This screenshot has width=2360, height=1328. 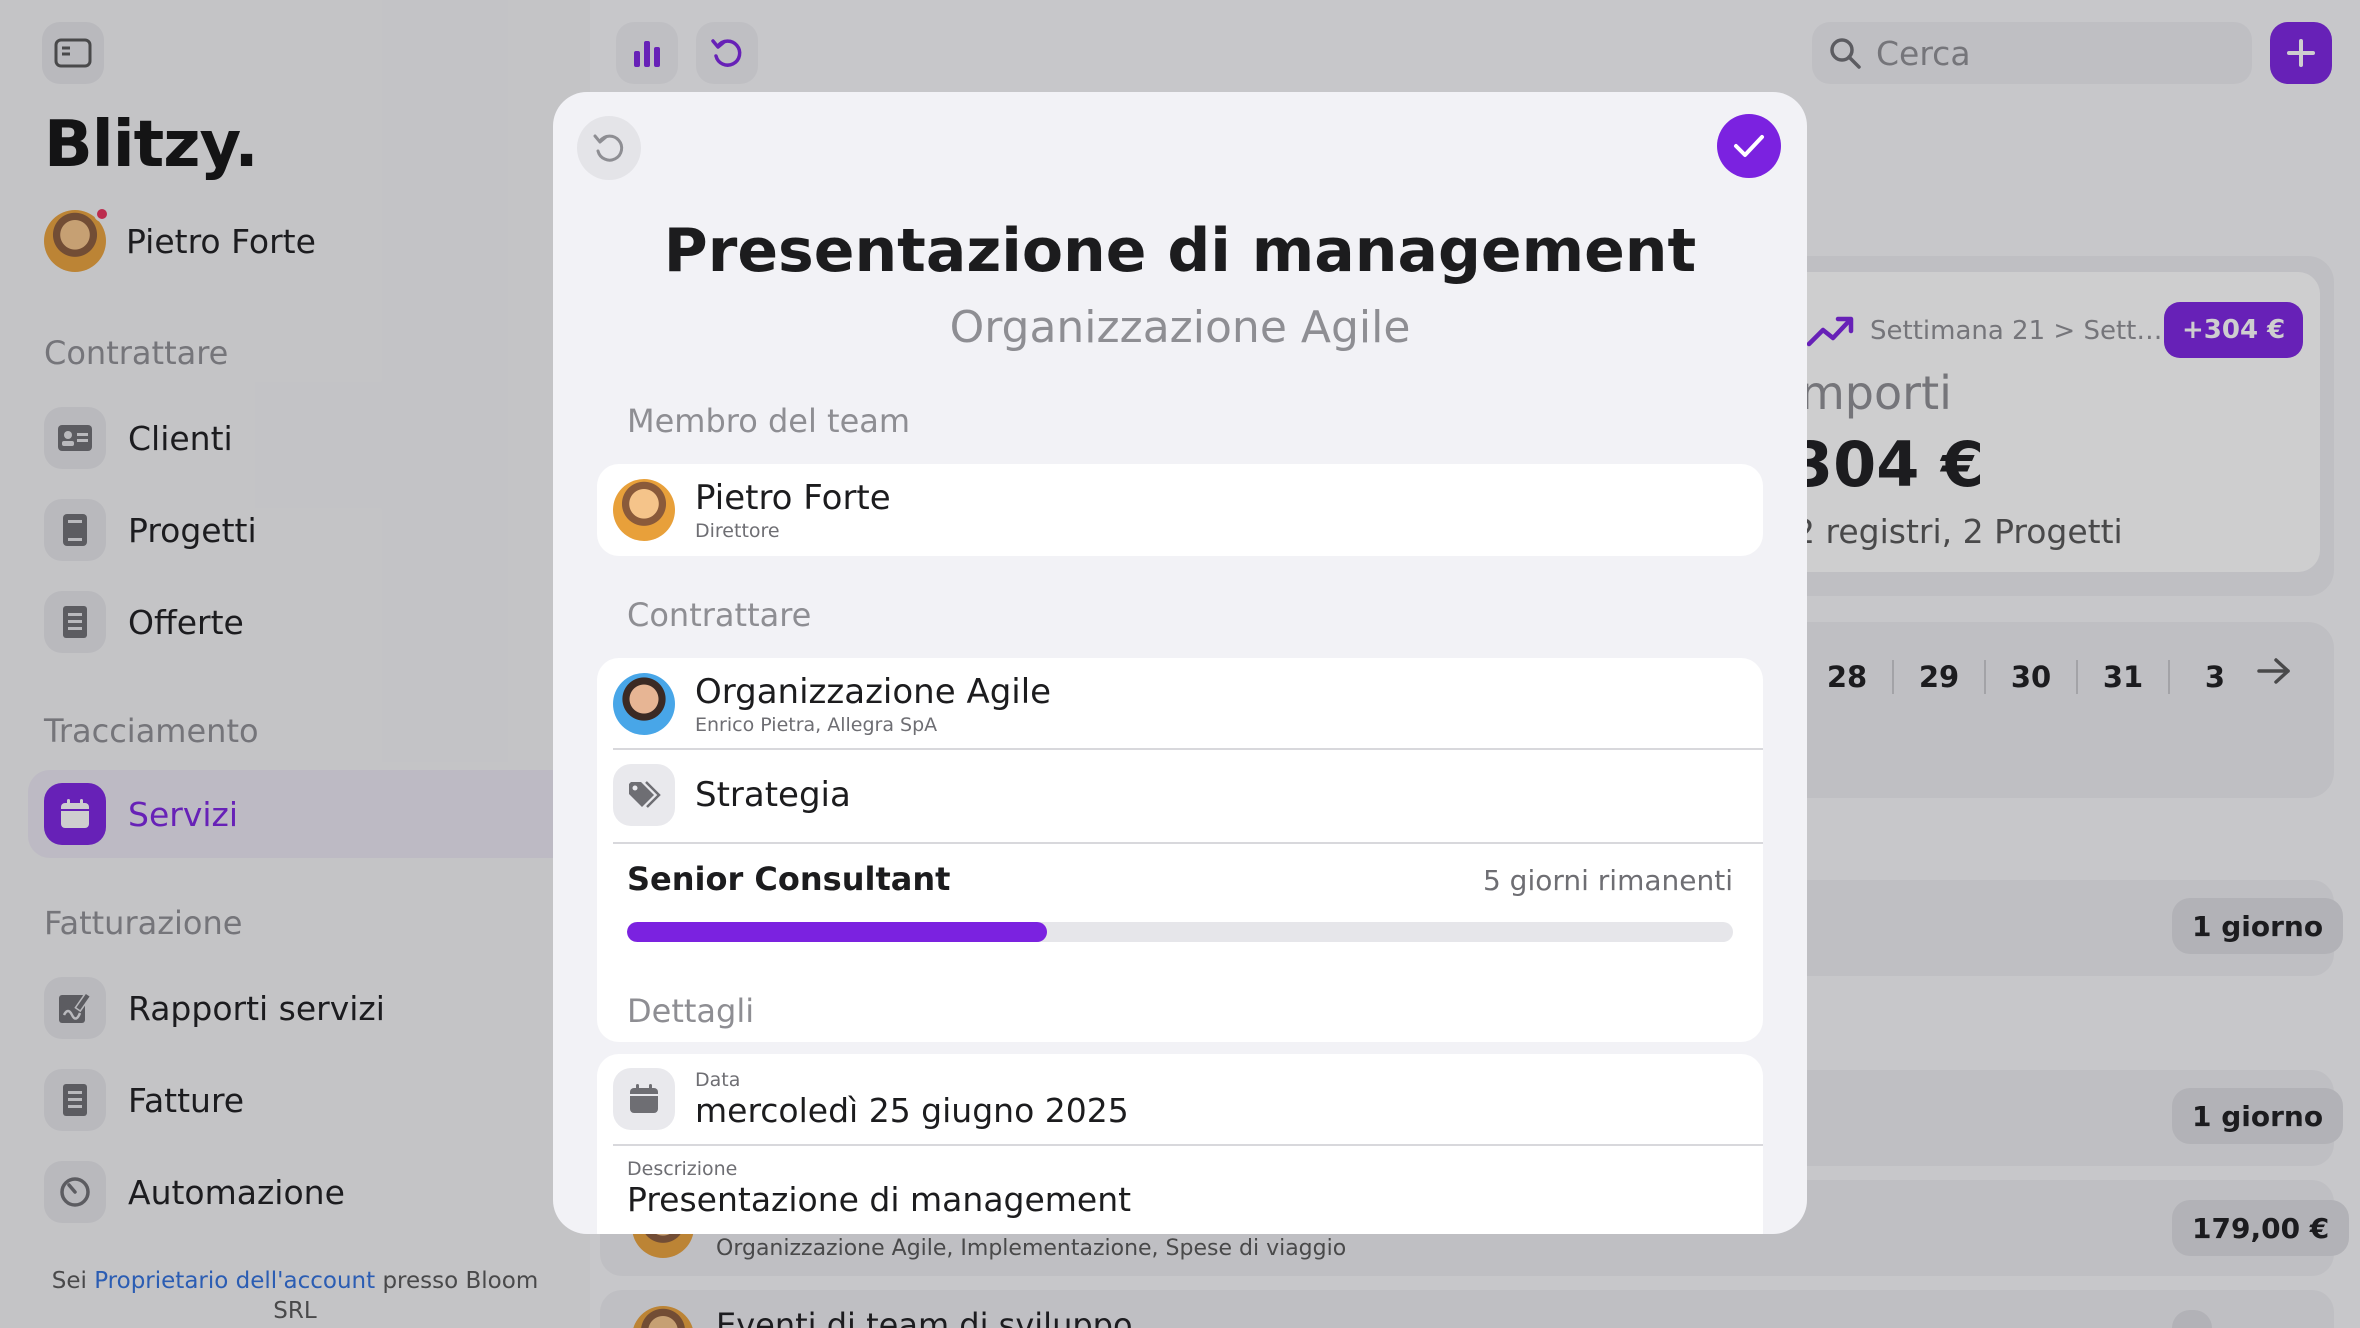 I want to click on confirm-button, so click(x=1749, y=146).